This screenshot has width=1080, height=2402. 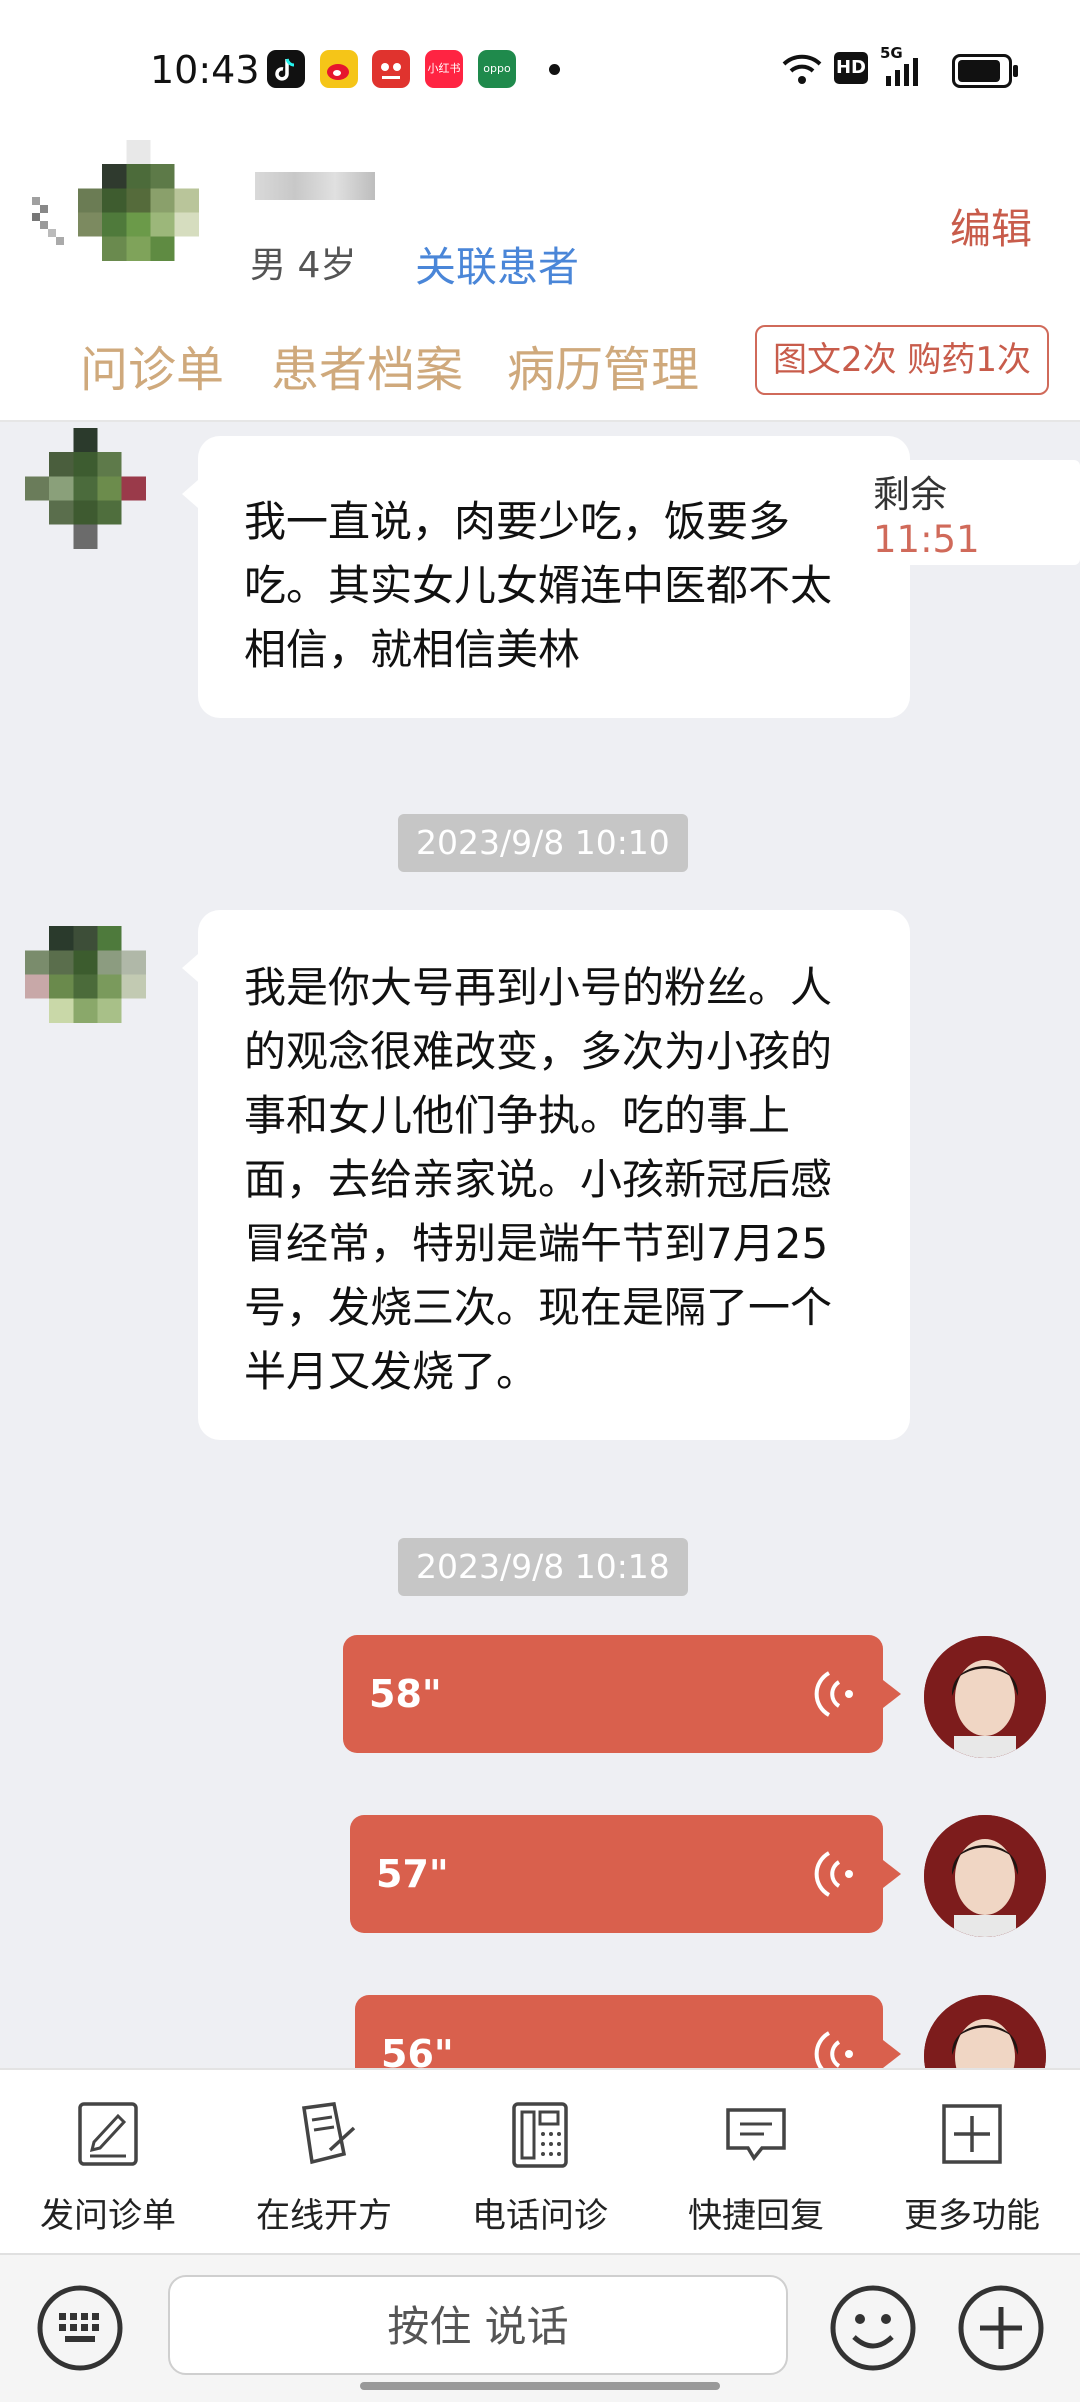 I want to click on remaining-time-badge: 剩余11:51, so click(x=962, y=512).